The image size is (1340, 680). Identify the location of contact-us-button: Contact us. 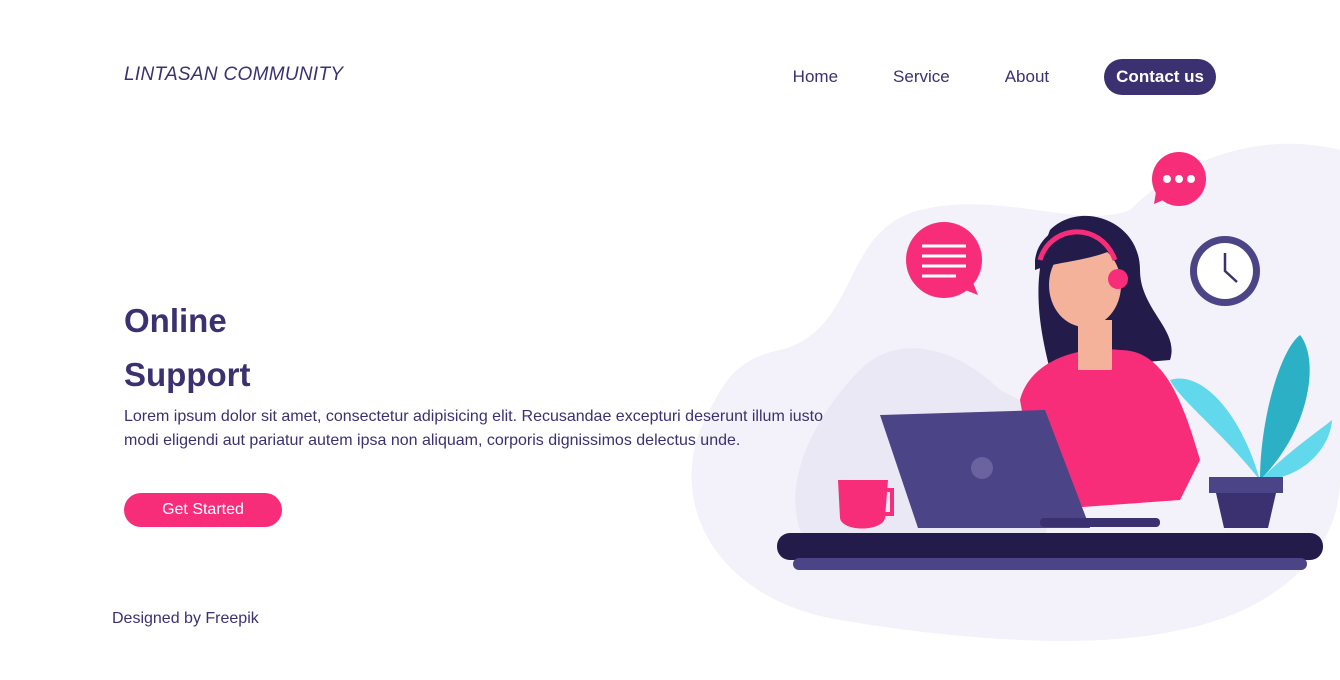
(1160, 77).